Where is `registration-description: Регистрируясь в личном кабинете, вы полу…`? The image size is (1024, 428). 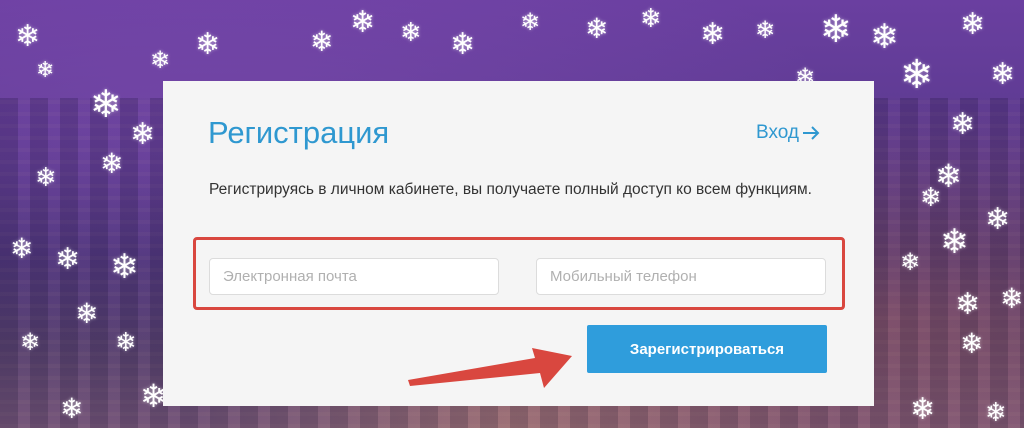 registration-description: Регистрируясь в личном кабинете, вы полу… is located at coordinates (510, 189).